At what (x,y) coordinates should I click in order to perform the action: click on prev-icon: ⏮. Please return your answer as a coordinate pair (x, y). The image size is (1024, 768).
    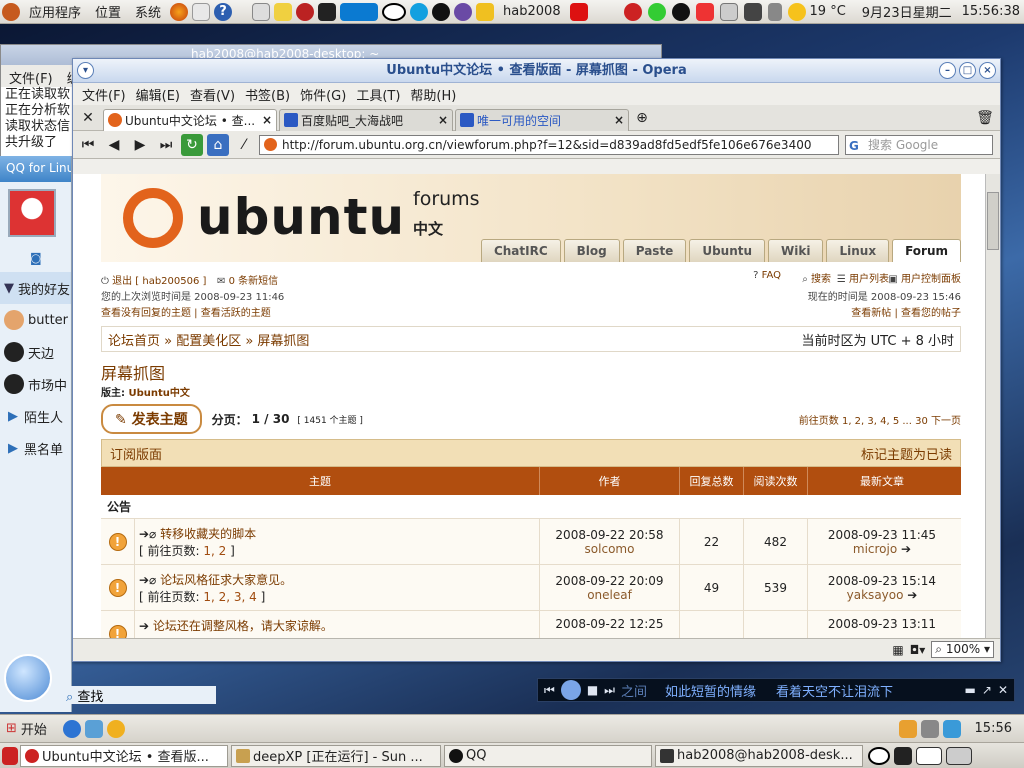
    Looking at the image, I should click on (549, 690).